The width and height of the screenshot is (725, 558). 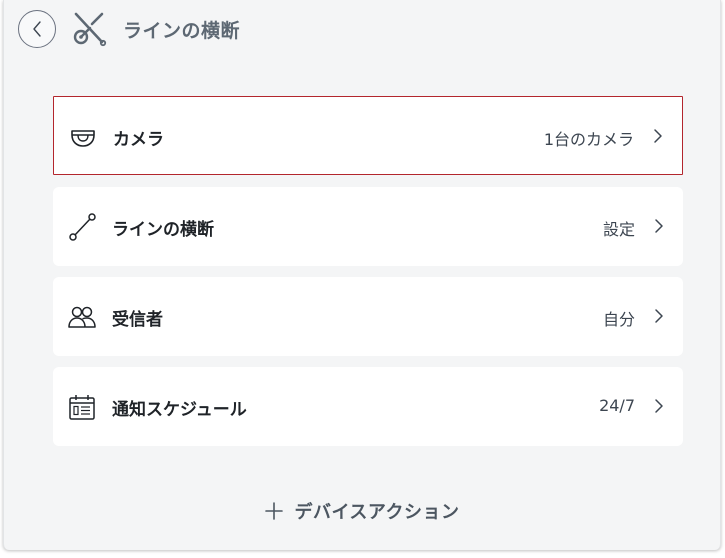 What do you see at coordinates (179, 410) in the screenshot?
I see `row-label: 通知スケジュール` at bounding box center [179, 410].